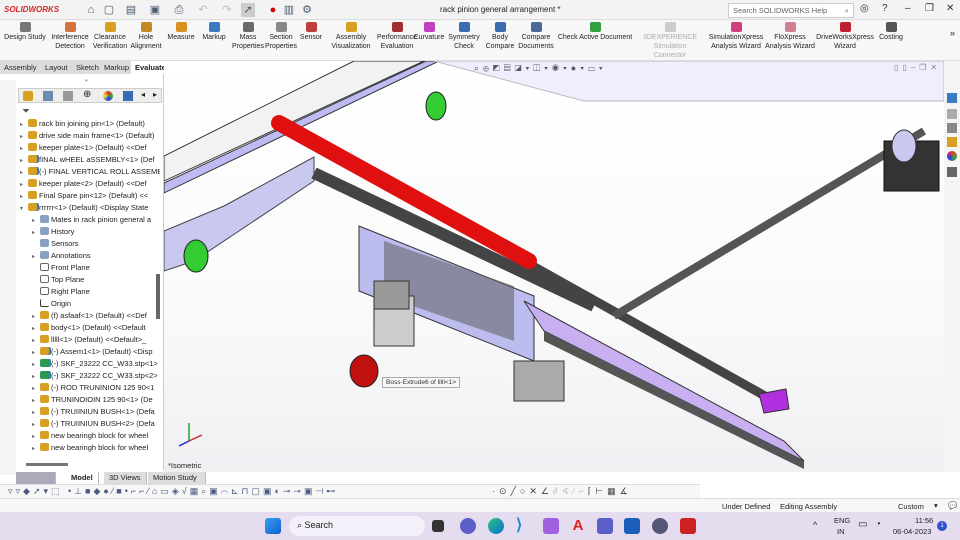 The height and width of the screenshot is (540, 960). What do you see at coordinates (155, 94) in the screenshot?
I see `tab-scroll-right-icon: ▸` at bounding box center [155, 94].